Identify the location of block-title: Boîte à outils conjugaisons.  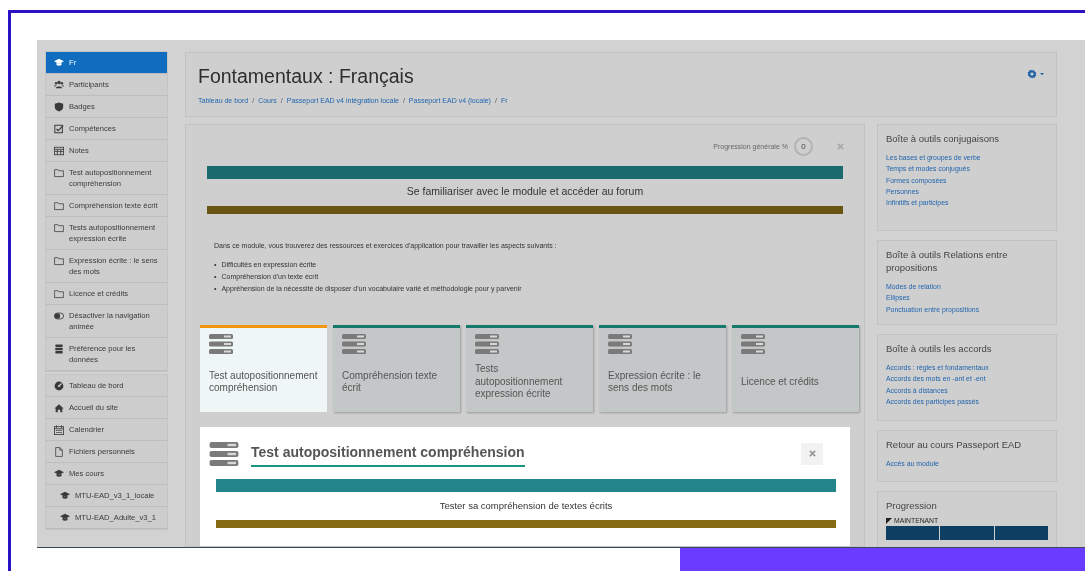
(943, 138).